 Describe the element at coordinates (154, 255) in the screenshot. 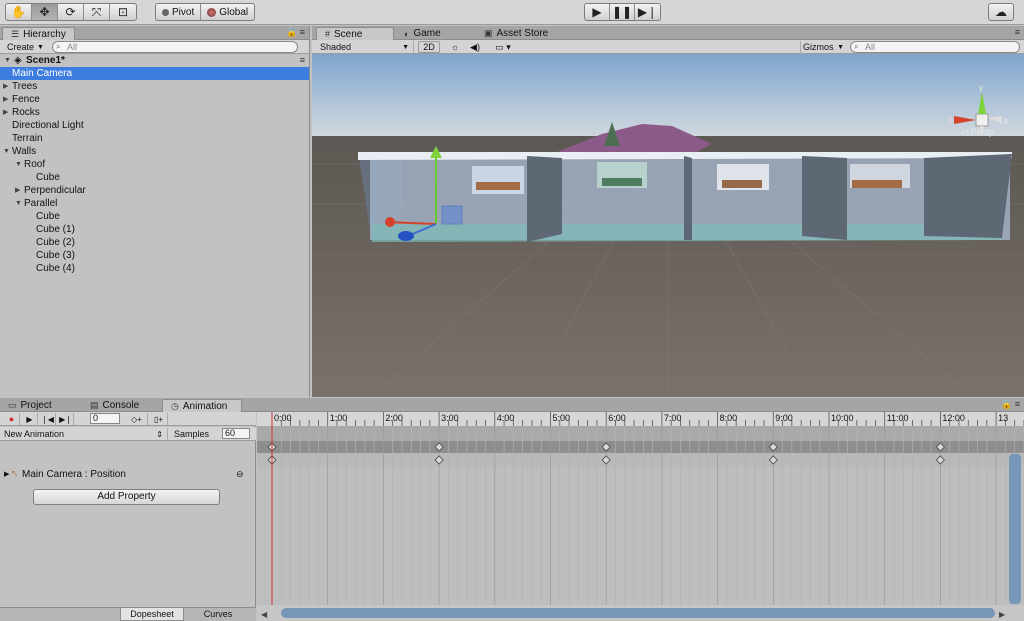

I see `hierarchy-item: Cube (3)` at that location.